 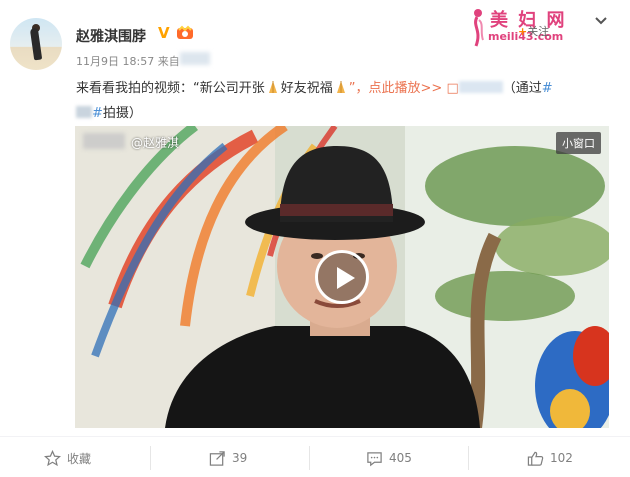 I want to click on uploader-avatar-blurred, so click(x=104, y=141).